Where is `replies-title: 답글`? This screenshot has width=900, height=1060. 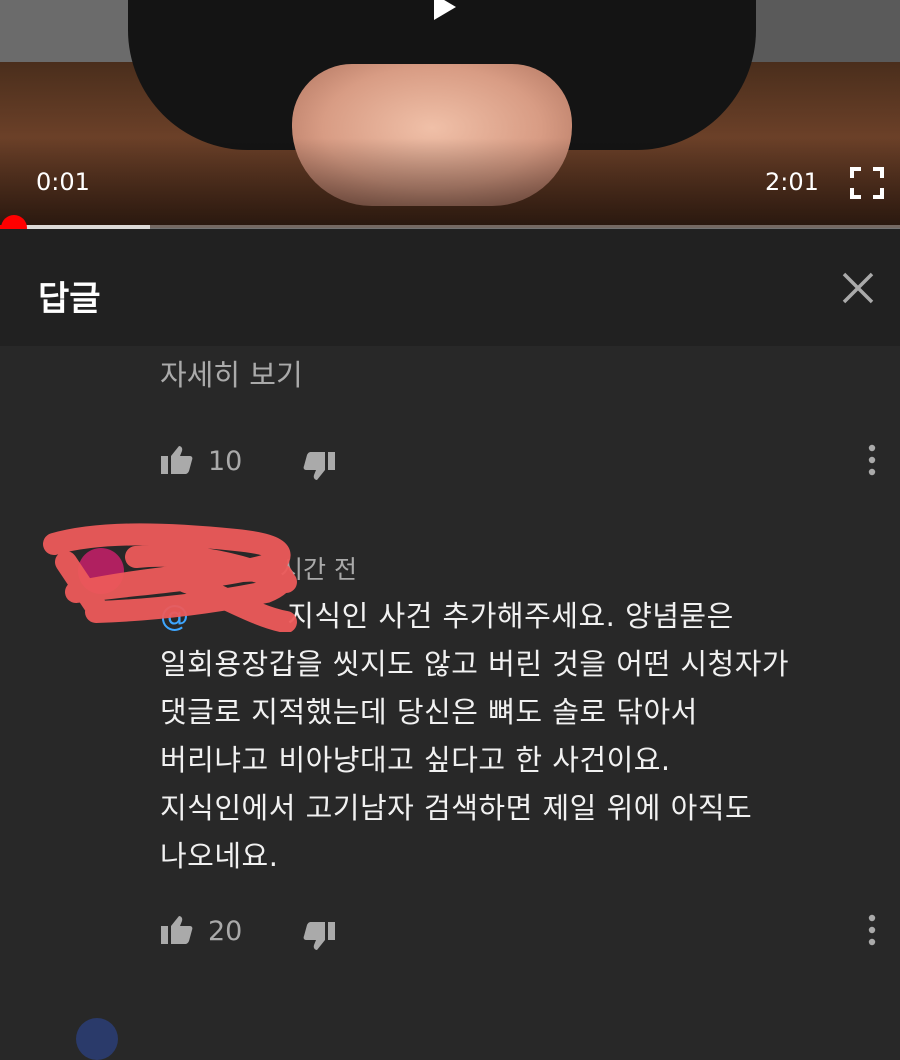 replies-title: 답글 is located at coordinates (69, 299).